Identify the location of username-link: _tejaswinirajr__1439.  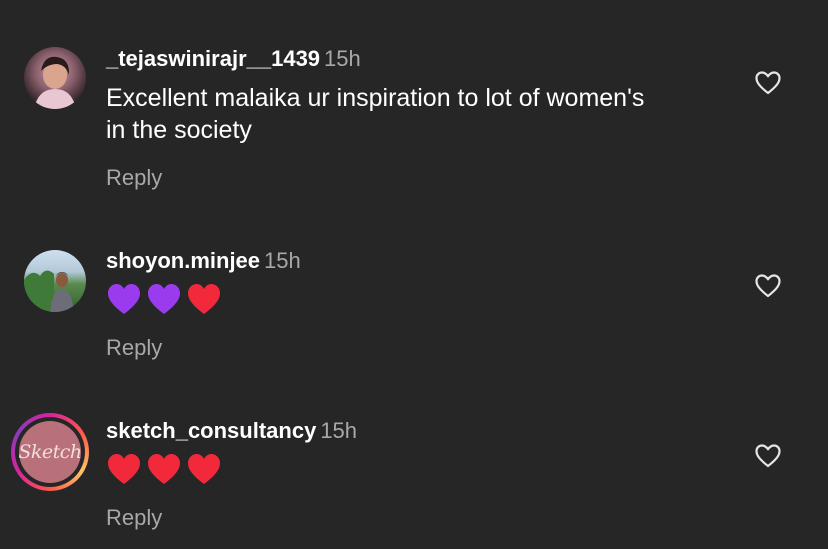
(213, 58).